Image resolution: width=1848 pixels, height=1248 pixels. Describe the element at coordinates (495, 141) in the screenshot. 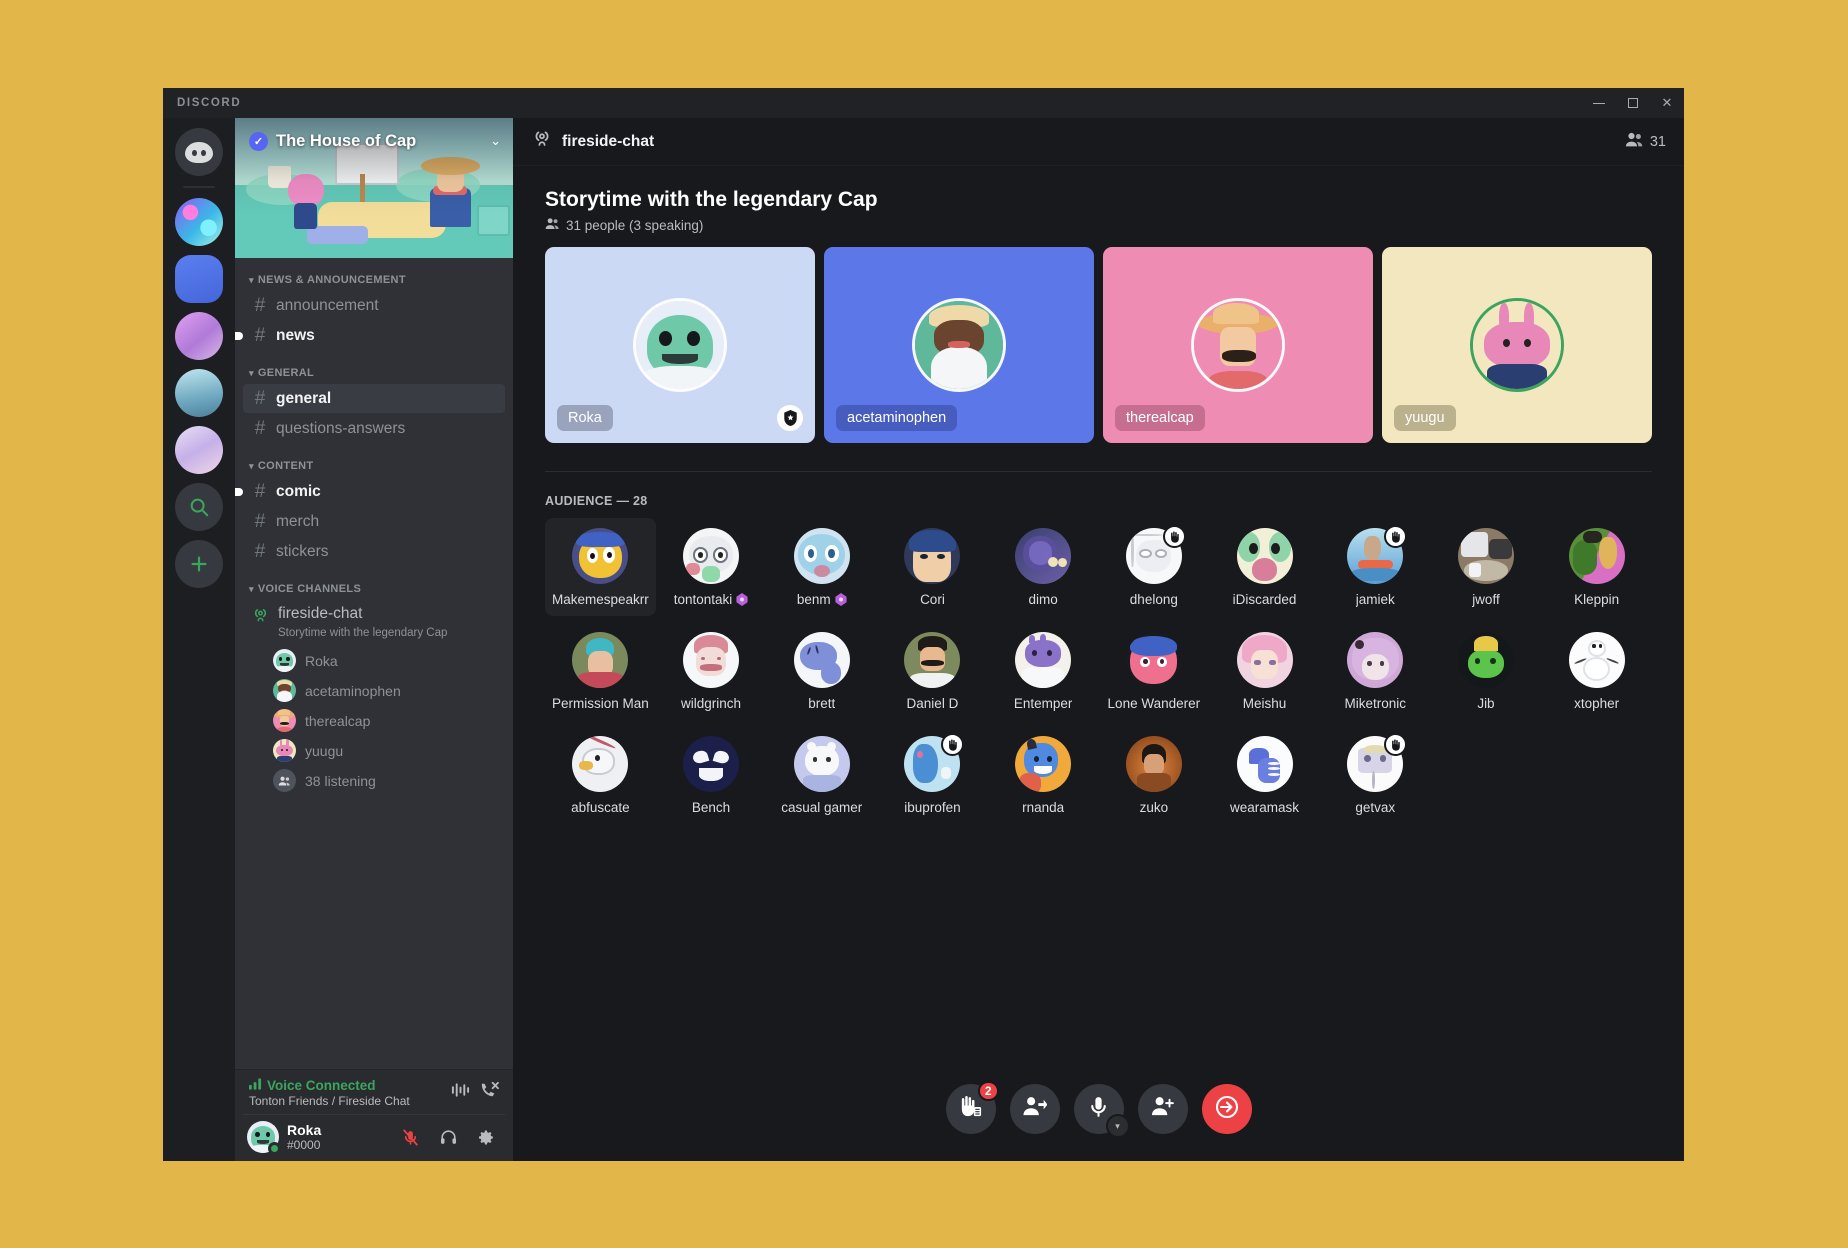

I see `chevron-down-icon: ⌄` at that location.